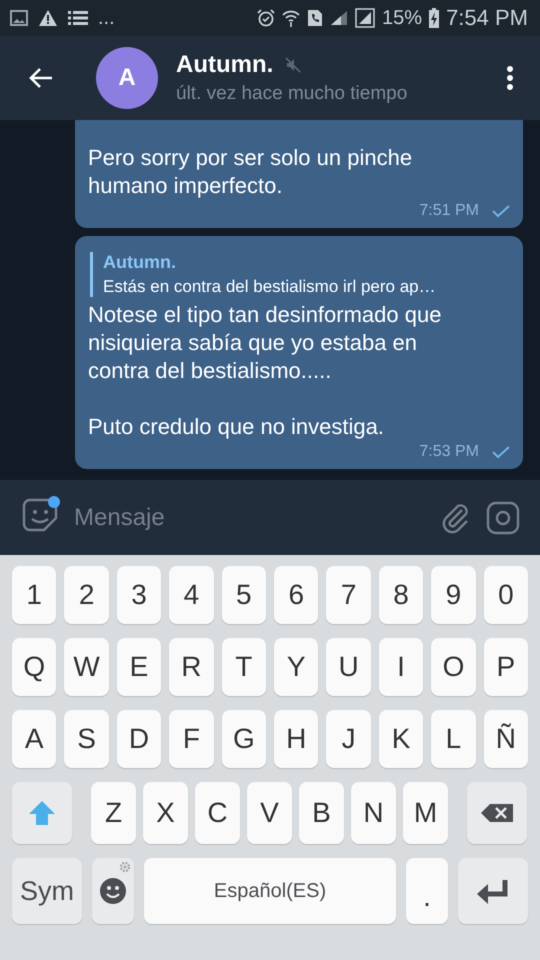 The height and width of the screenshot is (960, 540). Describe the element at coordinates (244, 595) in the screenshot. I see `keyboard-key: 5` at that location.